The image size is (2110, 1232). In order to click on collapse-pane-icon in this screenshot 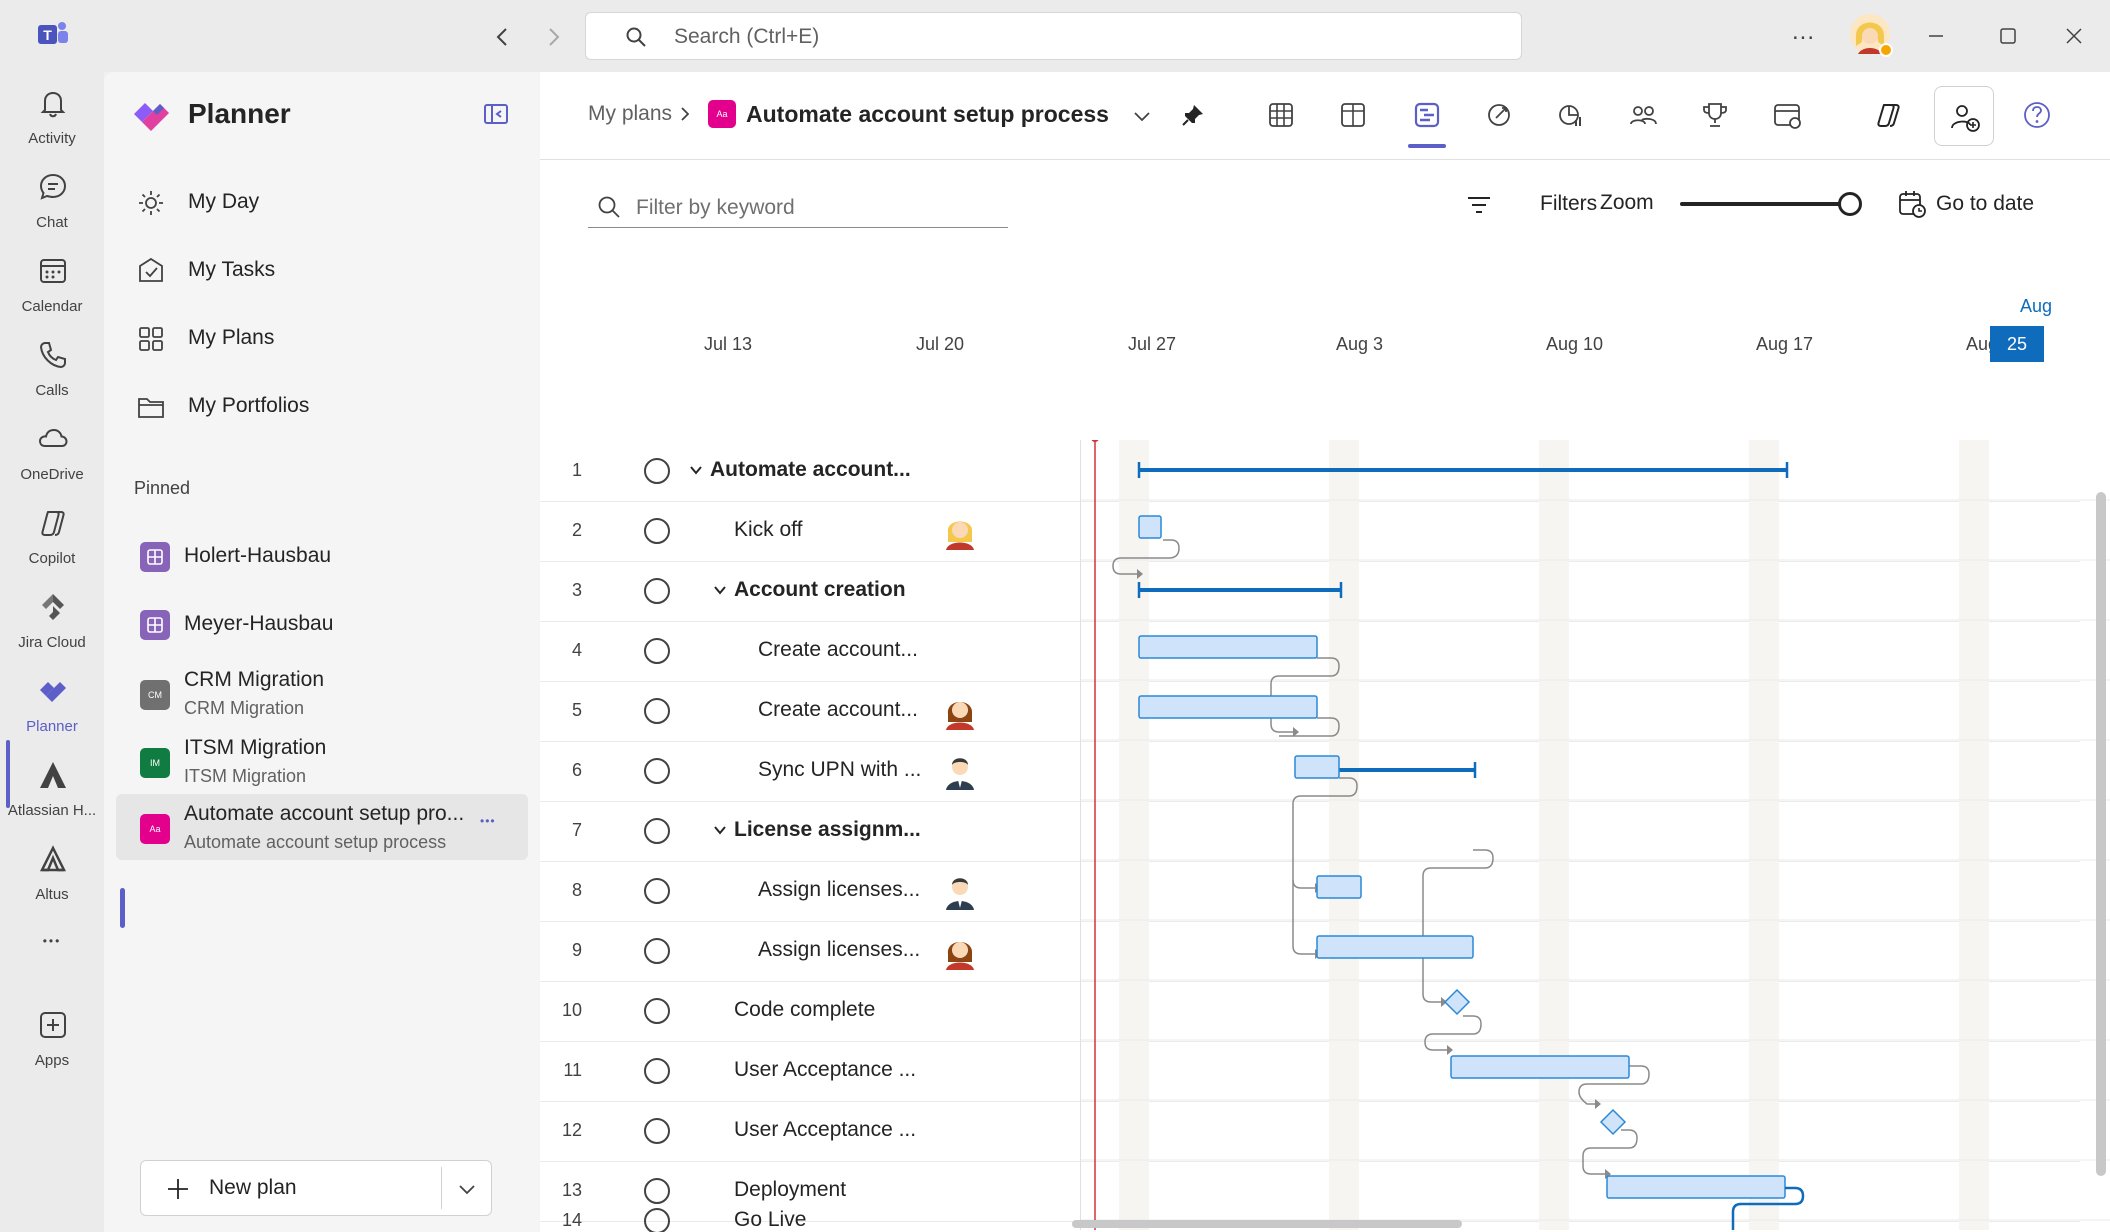, I will do `click(496, 114)`.